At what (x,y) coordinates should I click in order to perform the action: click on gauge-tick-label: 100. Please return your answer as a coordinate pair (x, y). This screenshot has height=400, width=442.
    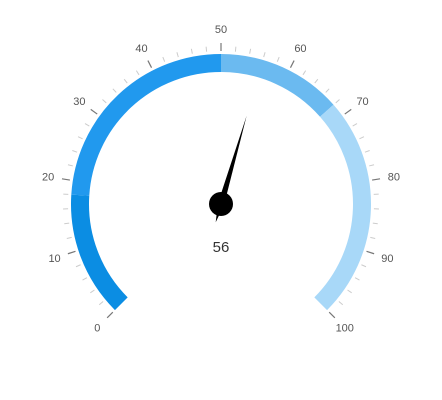
    Looking at the image, I should click on (345, 329).